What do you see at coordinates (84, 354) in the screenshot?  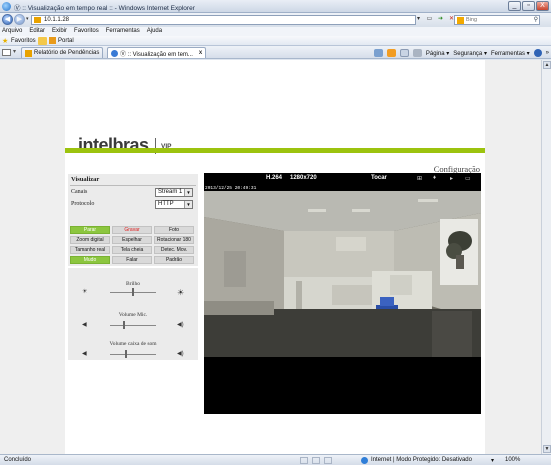 I see `speaker-volume-low-icon: ◀` at bounding box center [84, 354].